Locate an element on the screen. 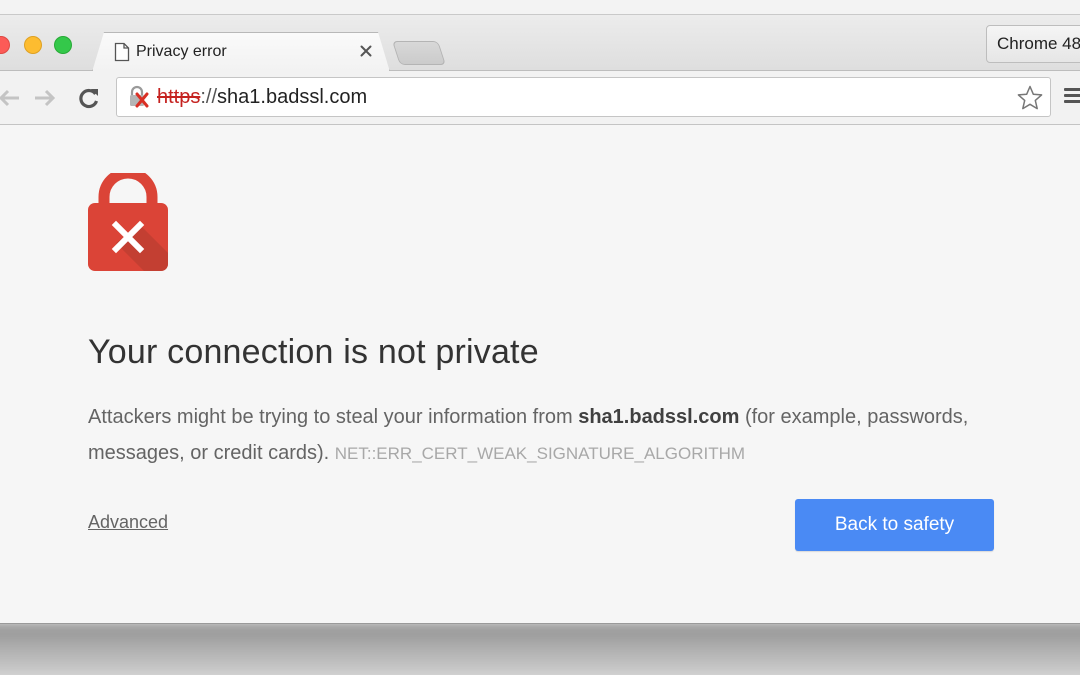  reload-icon is located at coordinates (89, 98).